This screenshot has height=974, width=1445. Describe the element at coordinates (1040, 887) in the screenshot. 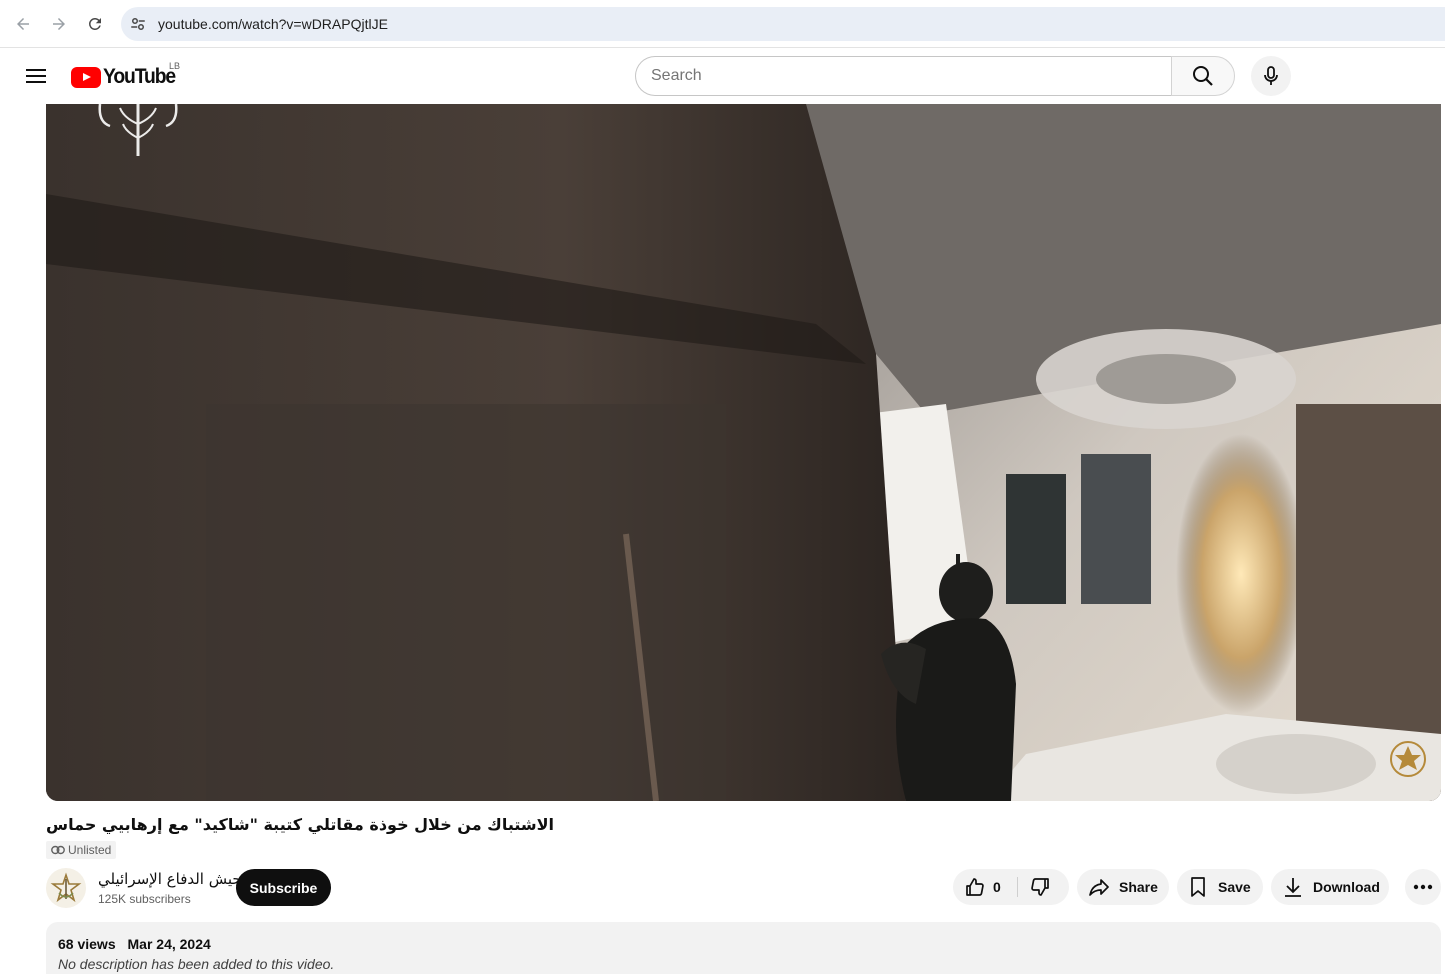

I see `thumbs-down-icon` at that location.